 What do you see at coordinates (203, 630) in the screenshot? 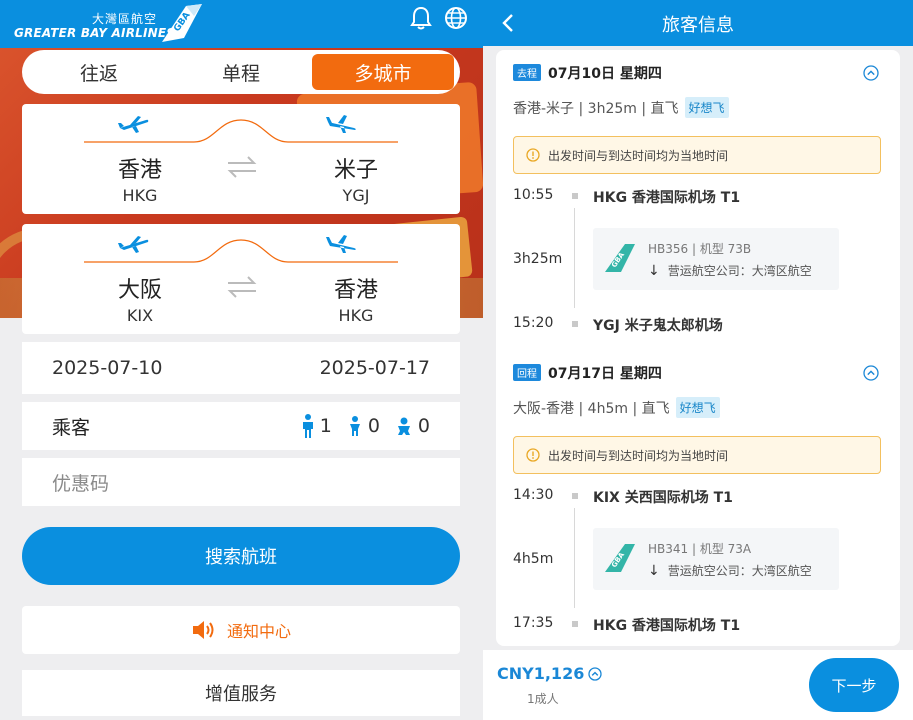
I see `speaker-icon` at bounding box center [203, 630].